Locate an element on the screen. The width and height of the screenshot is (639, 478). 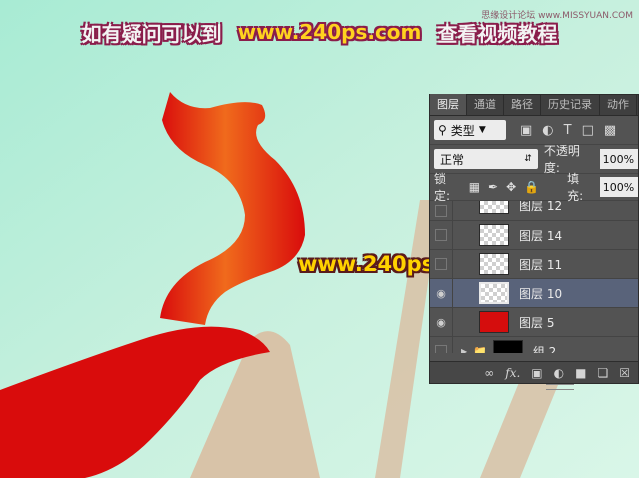
smart-object-filter-icon: ▩ is located at coordinates (610, 130).